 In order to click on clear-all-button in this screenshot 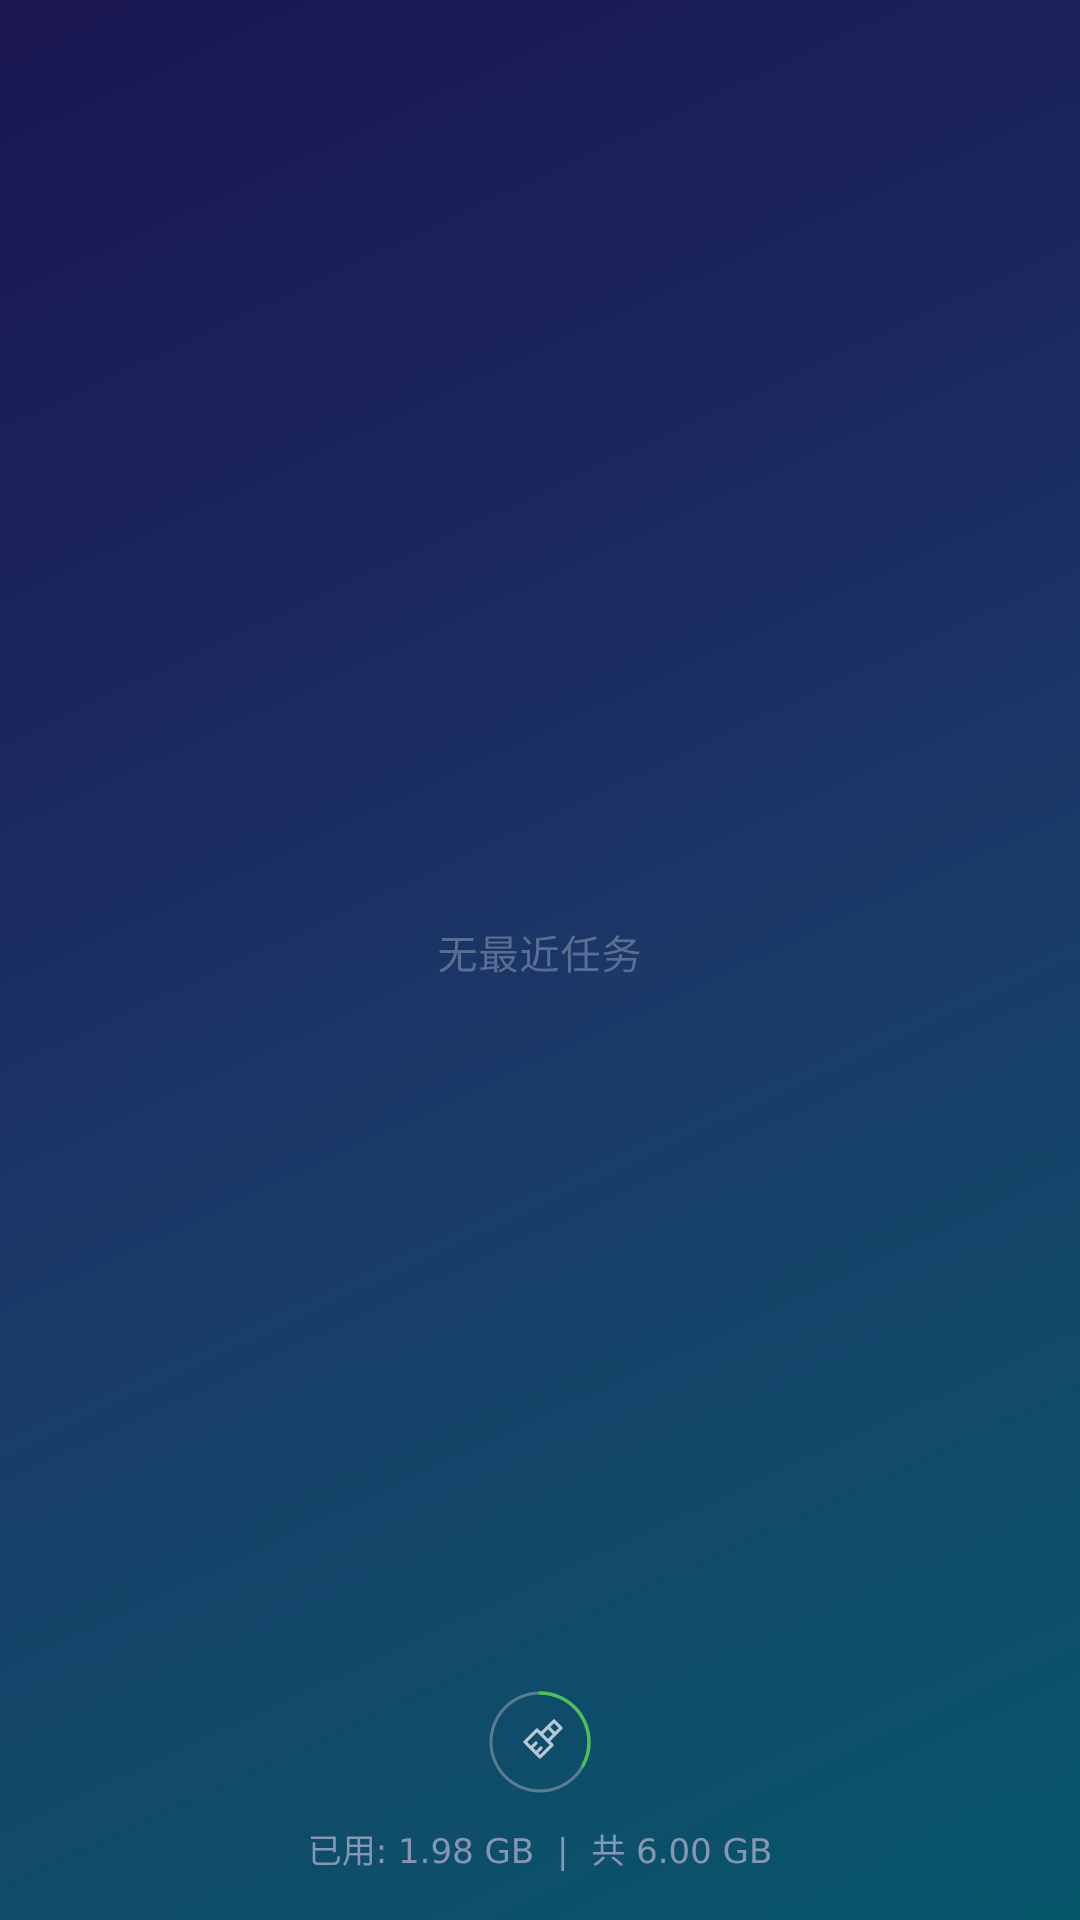, I will do `click(540, 1742)`.